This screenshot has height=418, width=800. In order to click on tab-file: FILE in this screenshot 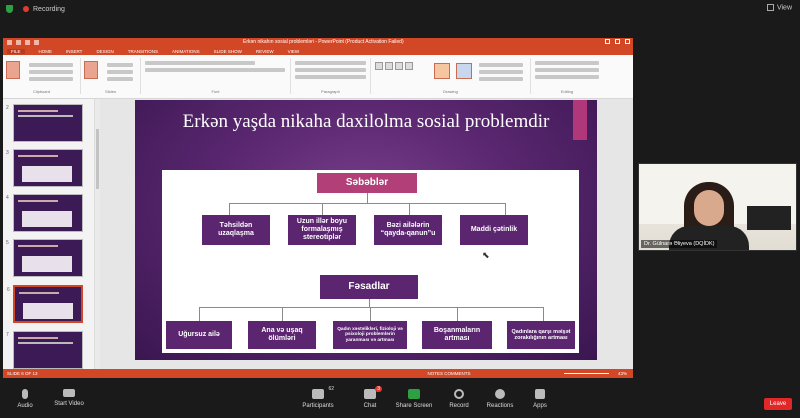, I will do `click(16, 51)`.